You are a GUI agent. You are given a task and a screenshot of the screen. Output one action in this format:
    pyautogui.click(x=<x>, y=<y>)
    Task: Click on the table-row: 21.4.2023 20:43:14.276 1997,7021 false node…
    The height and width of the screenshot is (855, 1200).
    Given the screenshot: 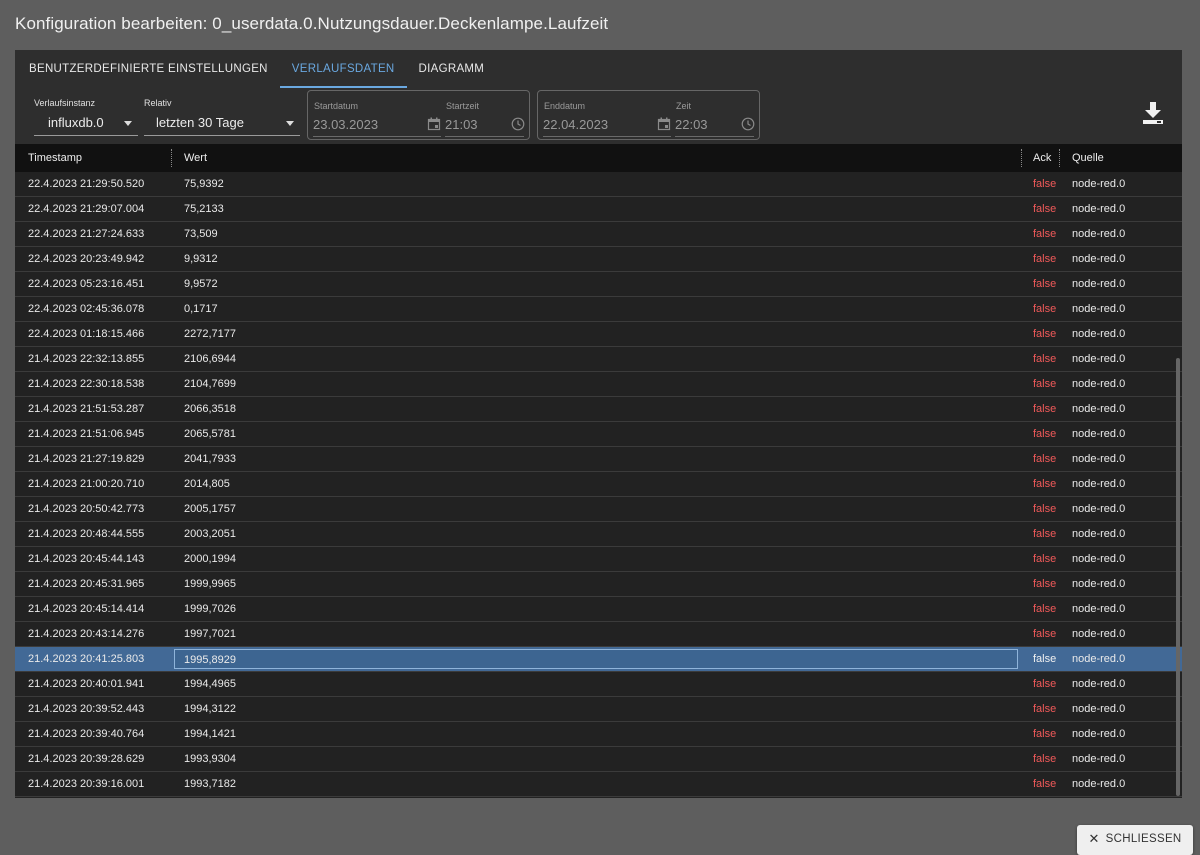 What is the action you would take?
    pyautogui.click(x=598, y=634)
    